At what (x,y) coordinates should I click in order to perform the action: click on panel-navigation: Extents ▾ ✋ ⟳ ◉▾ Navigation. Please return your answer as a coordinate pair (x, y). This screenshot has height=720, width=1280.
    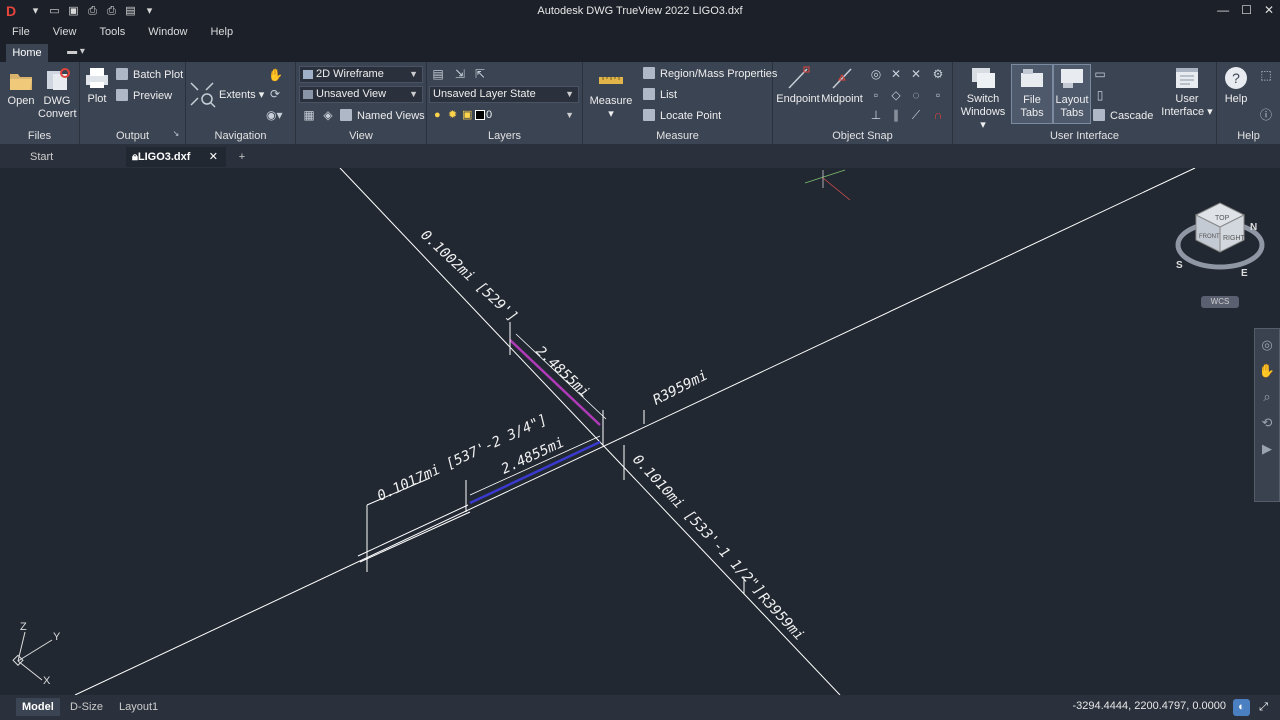
    Looking at the image, I should click on (241, 103).